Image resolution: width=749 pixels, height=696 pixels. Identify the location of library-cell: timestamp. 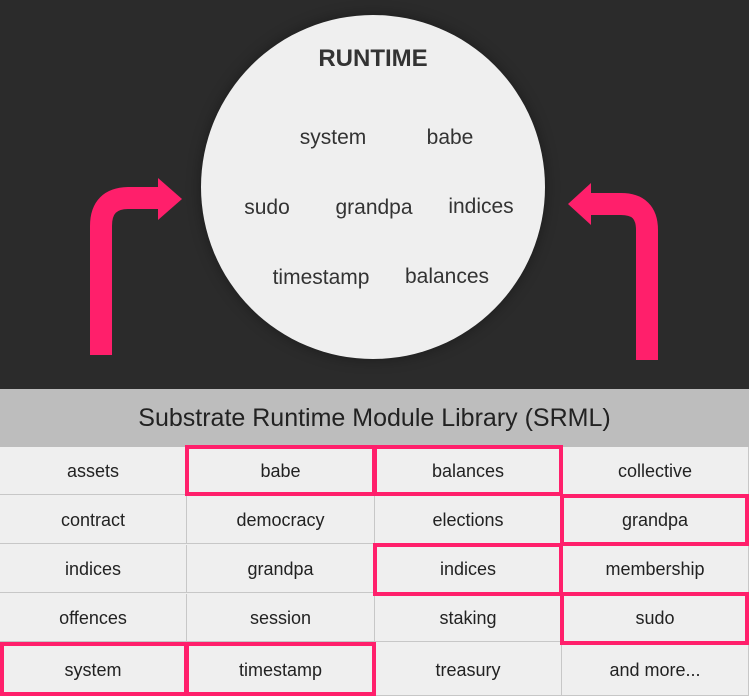
(281, 670).